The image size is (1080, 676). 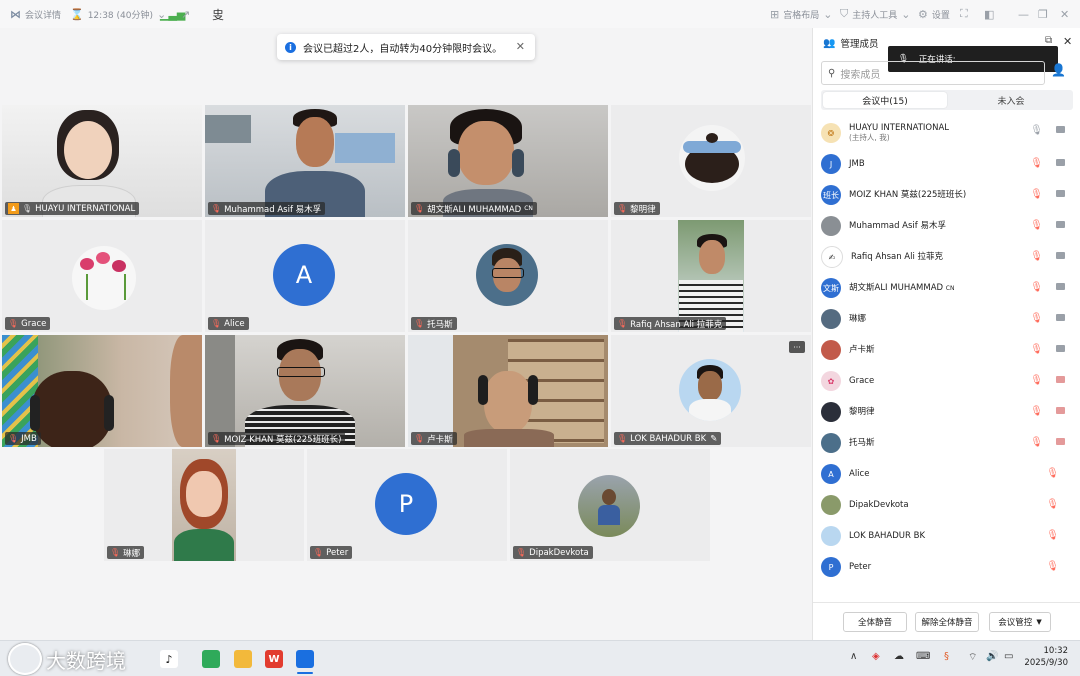 I want to click on video-tile: 🎙 Rafiq Ahsan Ali 拉菲克, so click(x=711, y=276).